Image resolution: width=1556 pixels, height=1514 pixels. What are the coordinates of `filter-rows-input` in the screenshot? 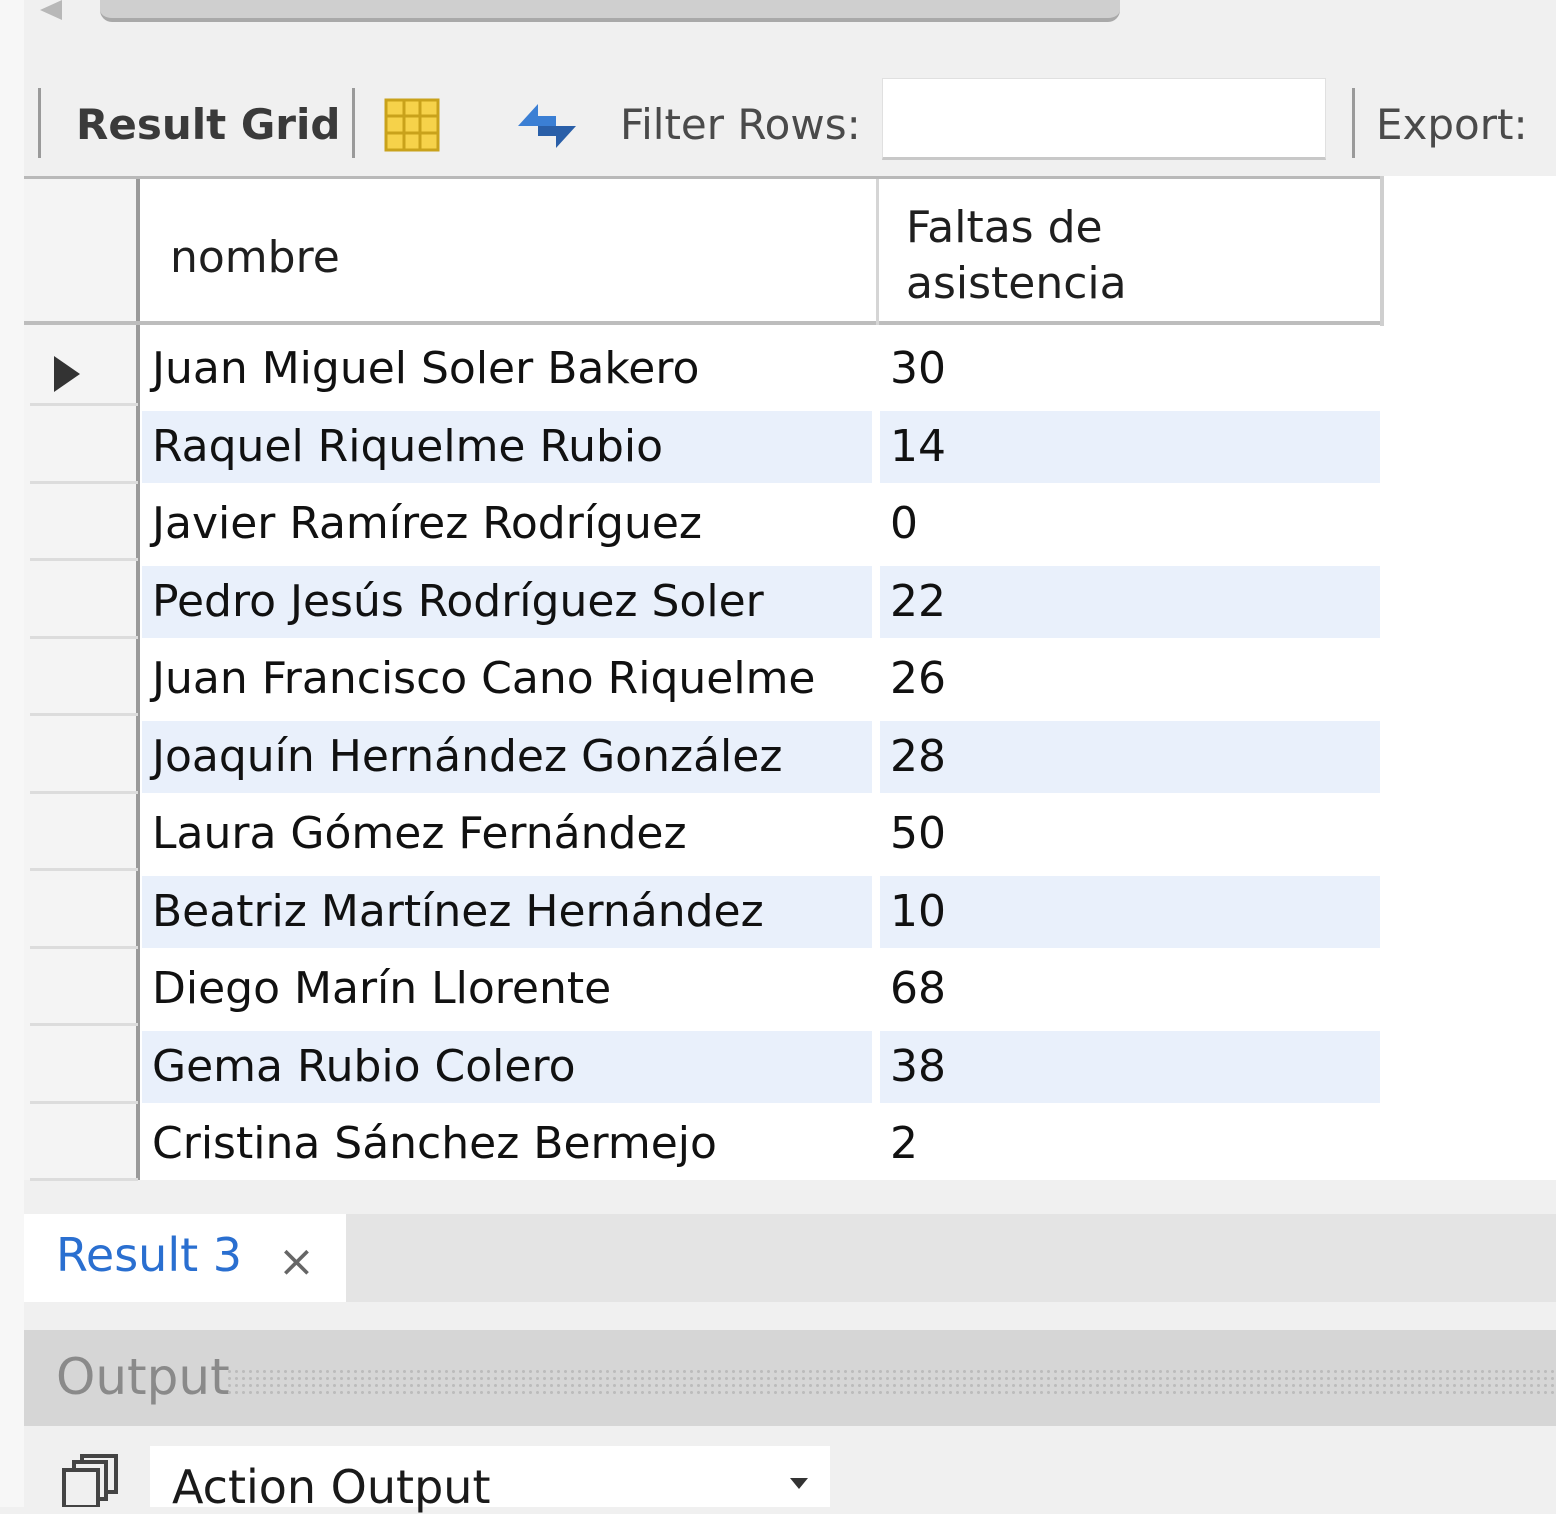 It's located at (1104, 119).